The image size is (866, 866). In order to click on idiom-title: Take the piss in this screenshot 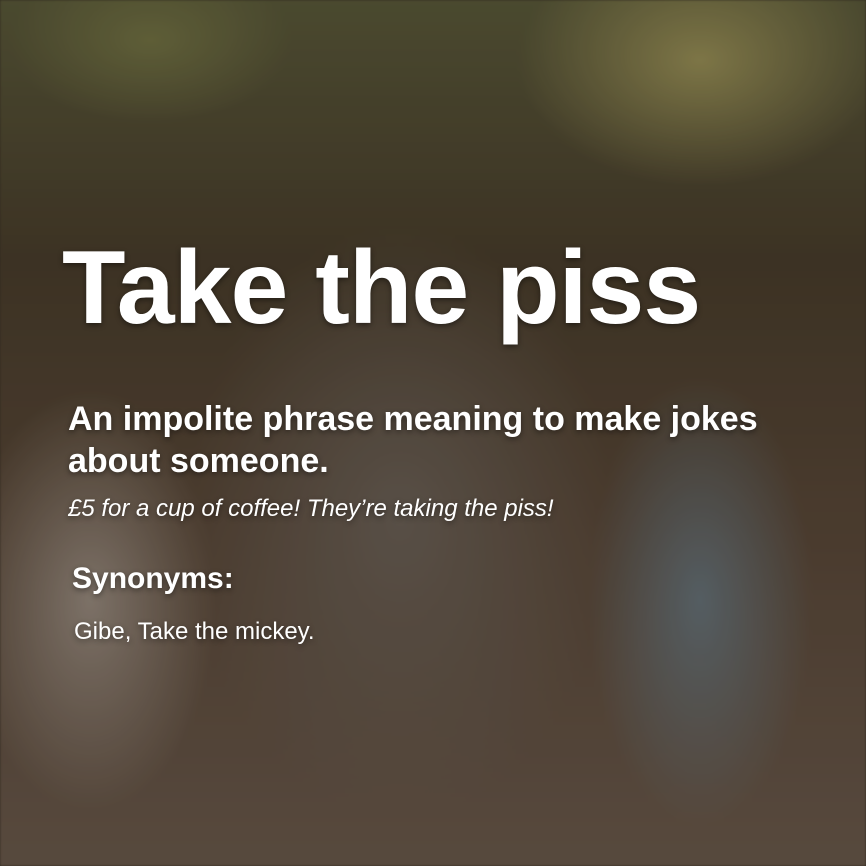, I will do `click(381, 288)`.